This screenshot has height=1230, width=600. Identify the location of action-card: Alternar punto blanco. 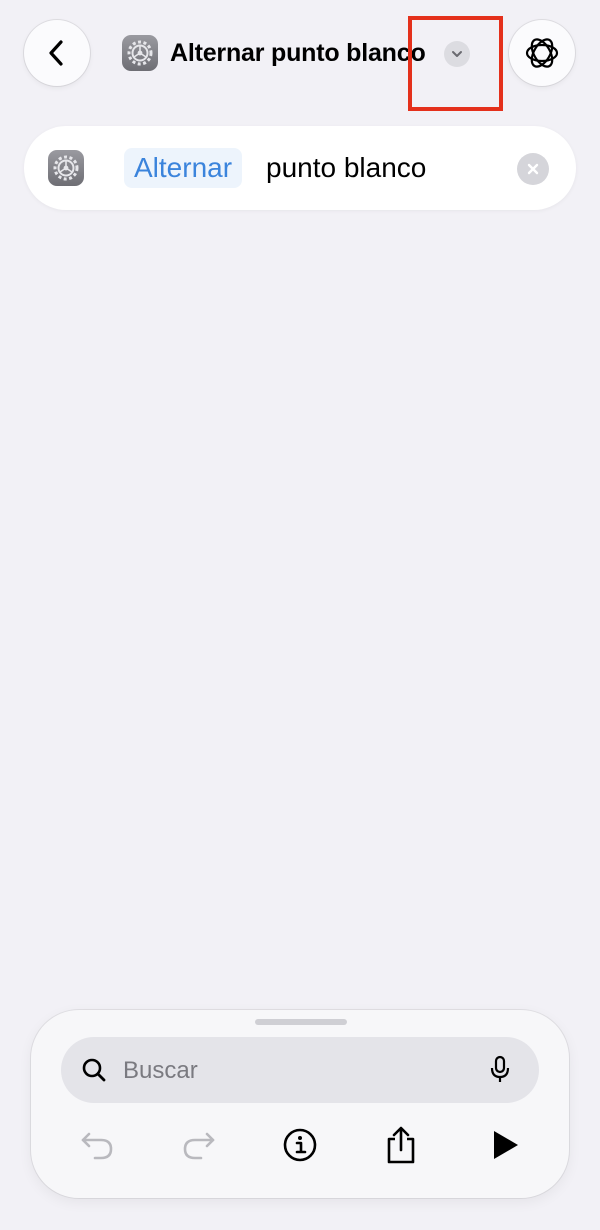
(300, 168).